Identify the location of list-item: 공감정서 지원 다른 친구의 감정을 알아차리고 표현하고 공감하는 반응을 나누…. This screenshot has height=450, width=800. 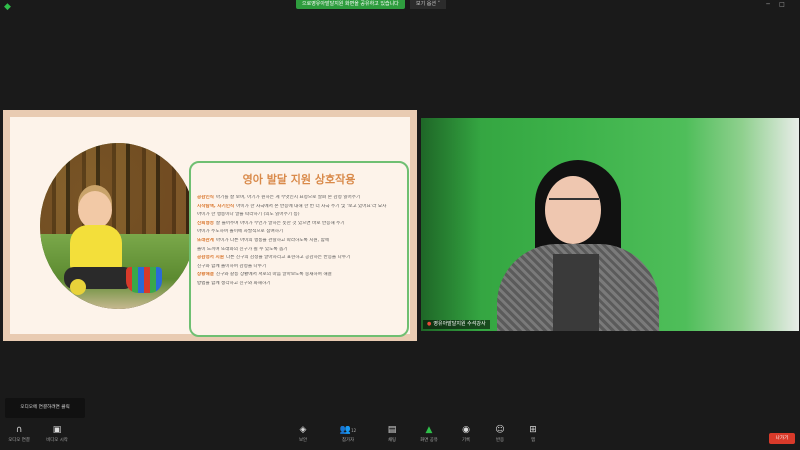
(274, 258).